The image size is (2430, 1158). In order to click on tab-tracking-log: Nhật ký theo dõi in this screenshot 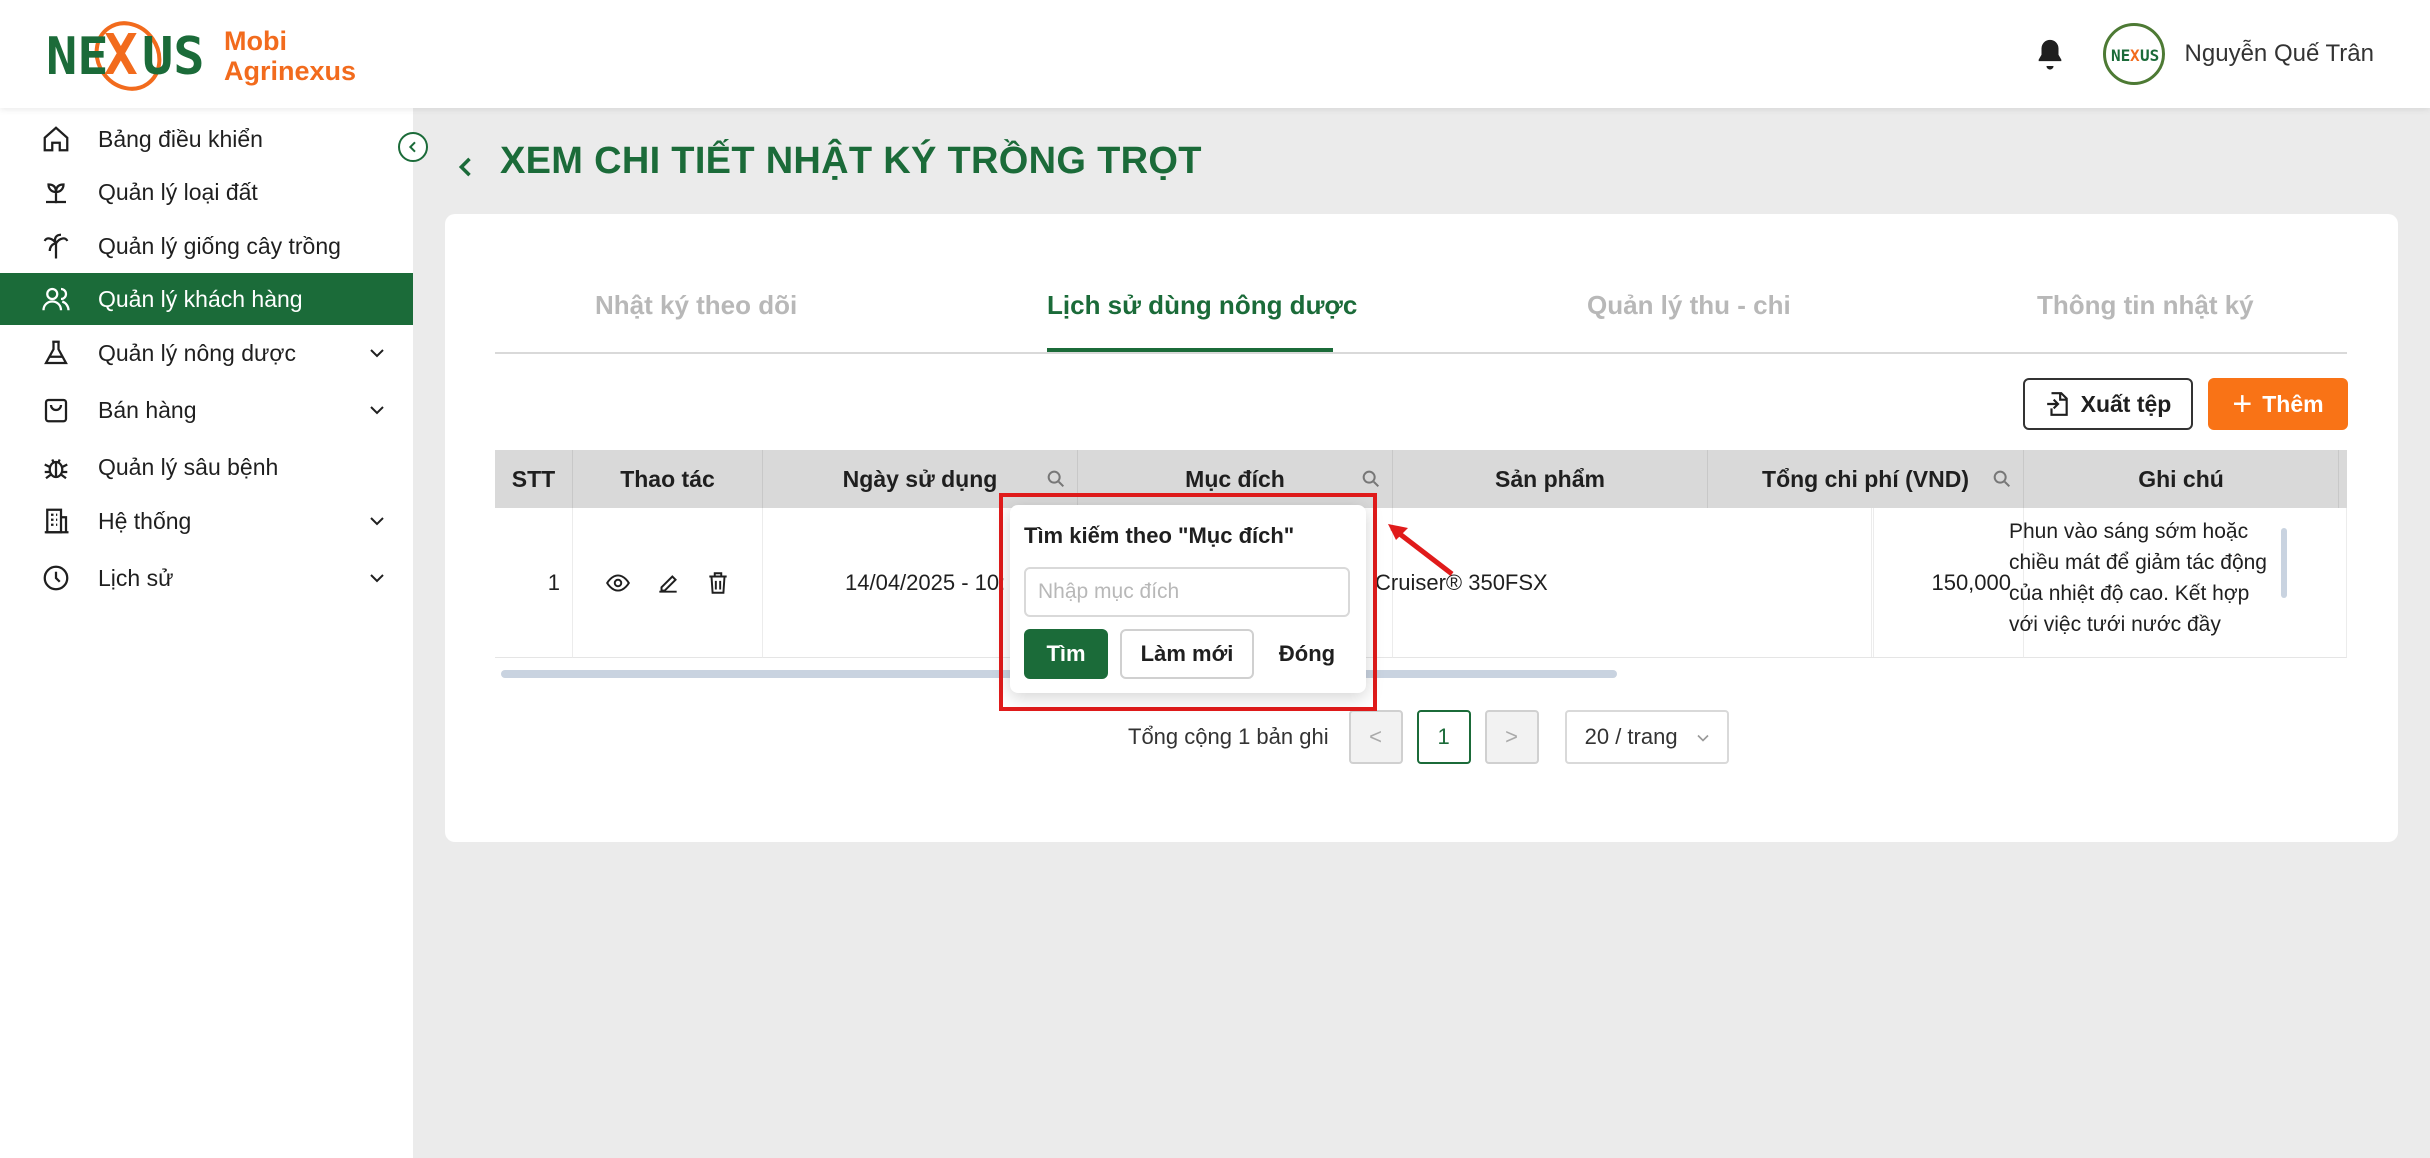, I will do `click(696, 305)`.